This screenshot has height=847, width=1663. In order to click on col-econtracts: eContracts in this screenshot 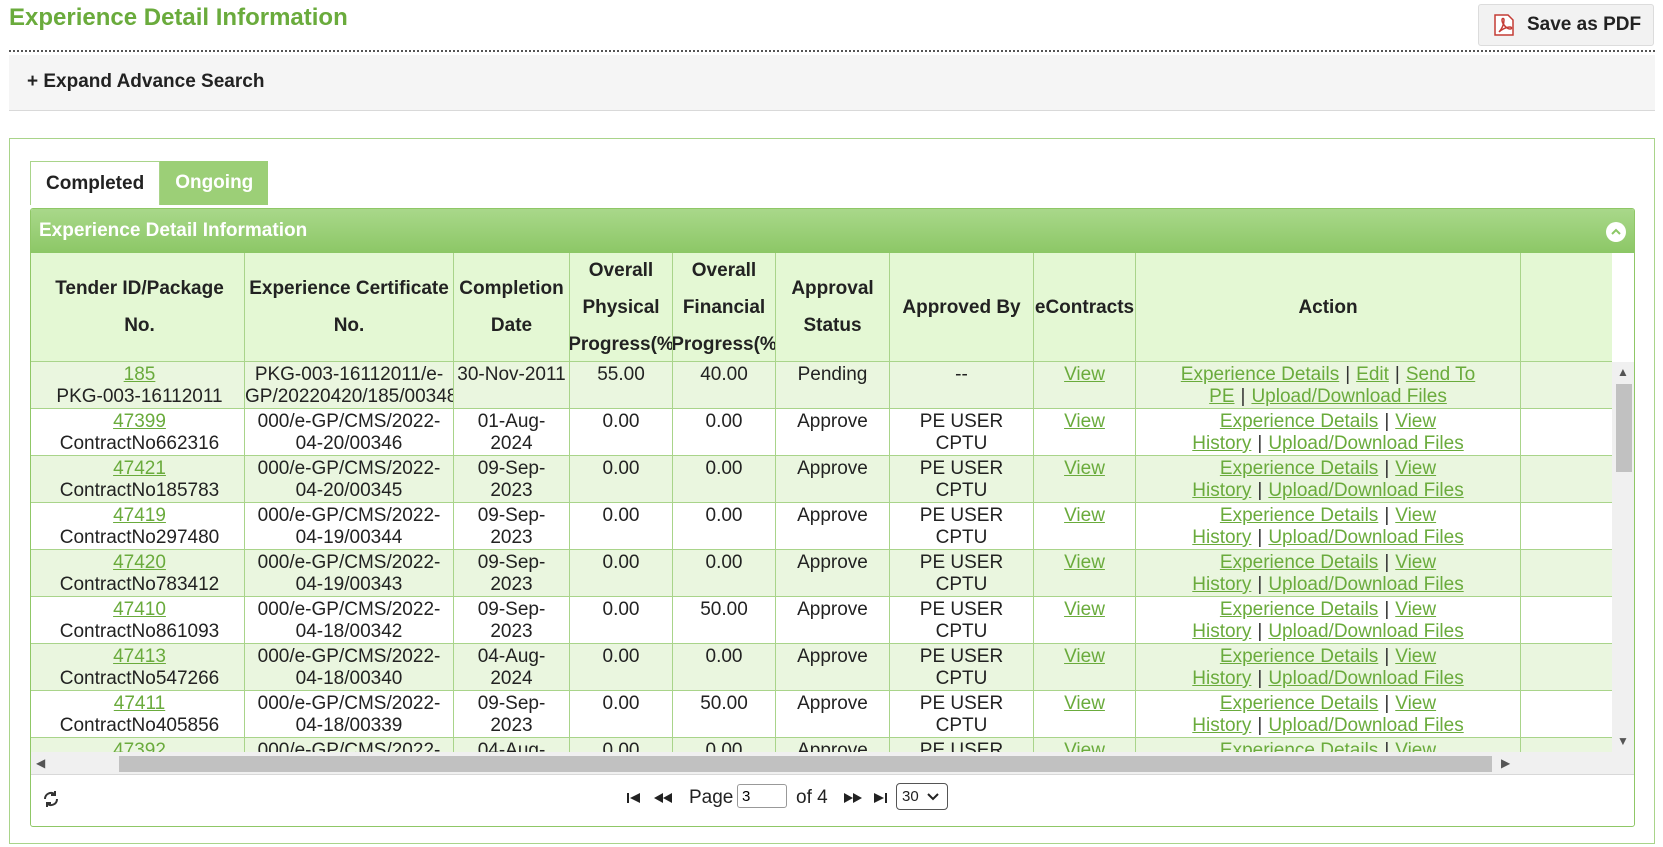, I will do `click(1085, 307)`.